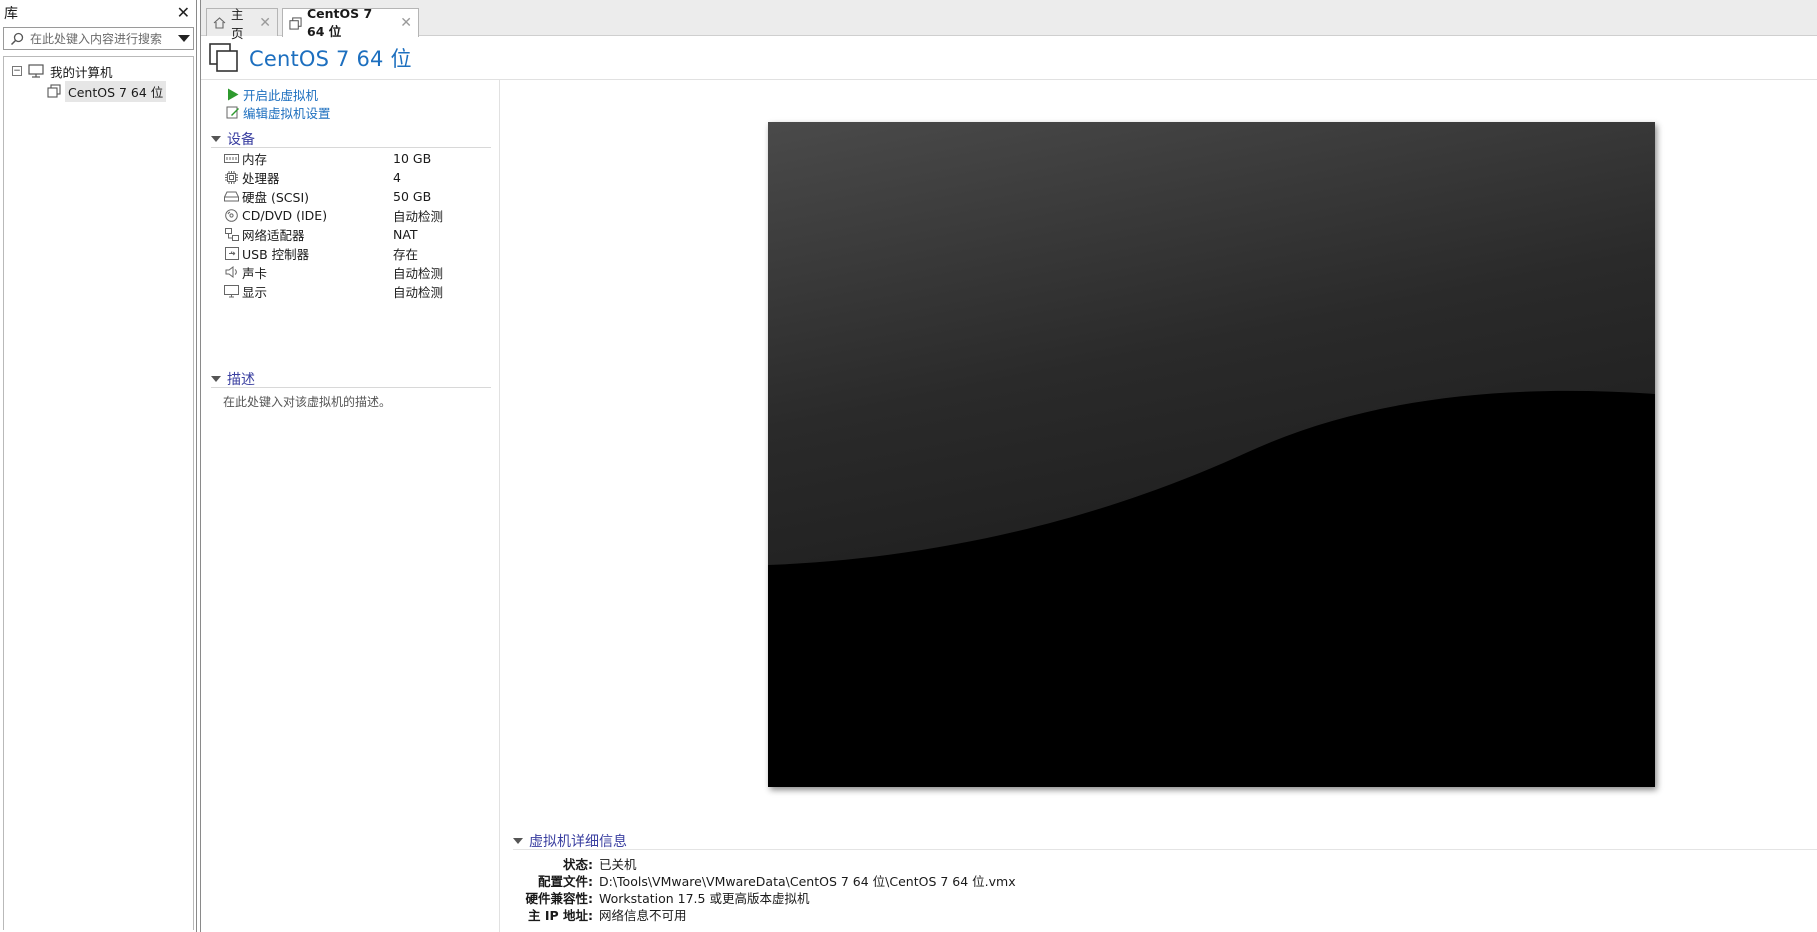 This screenshot has height=932, width=1817. Describe the element at coordinates (560, 915) in the screenshot. I see `detail-key: 主 IP 地址:` at that location.